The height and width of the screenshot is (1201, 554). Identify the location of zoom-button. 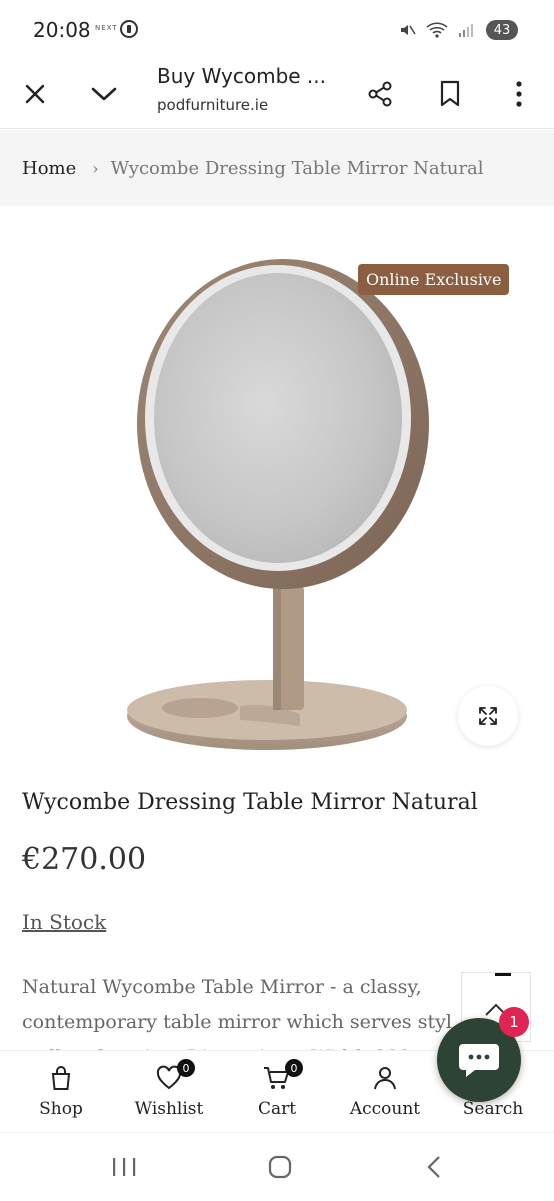
(488, 716).